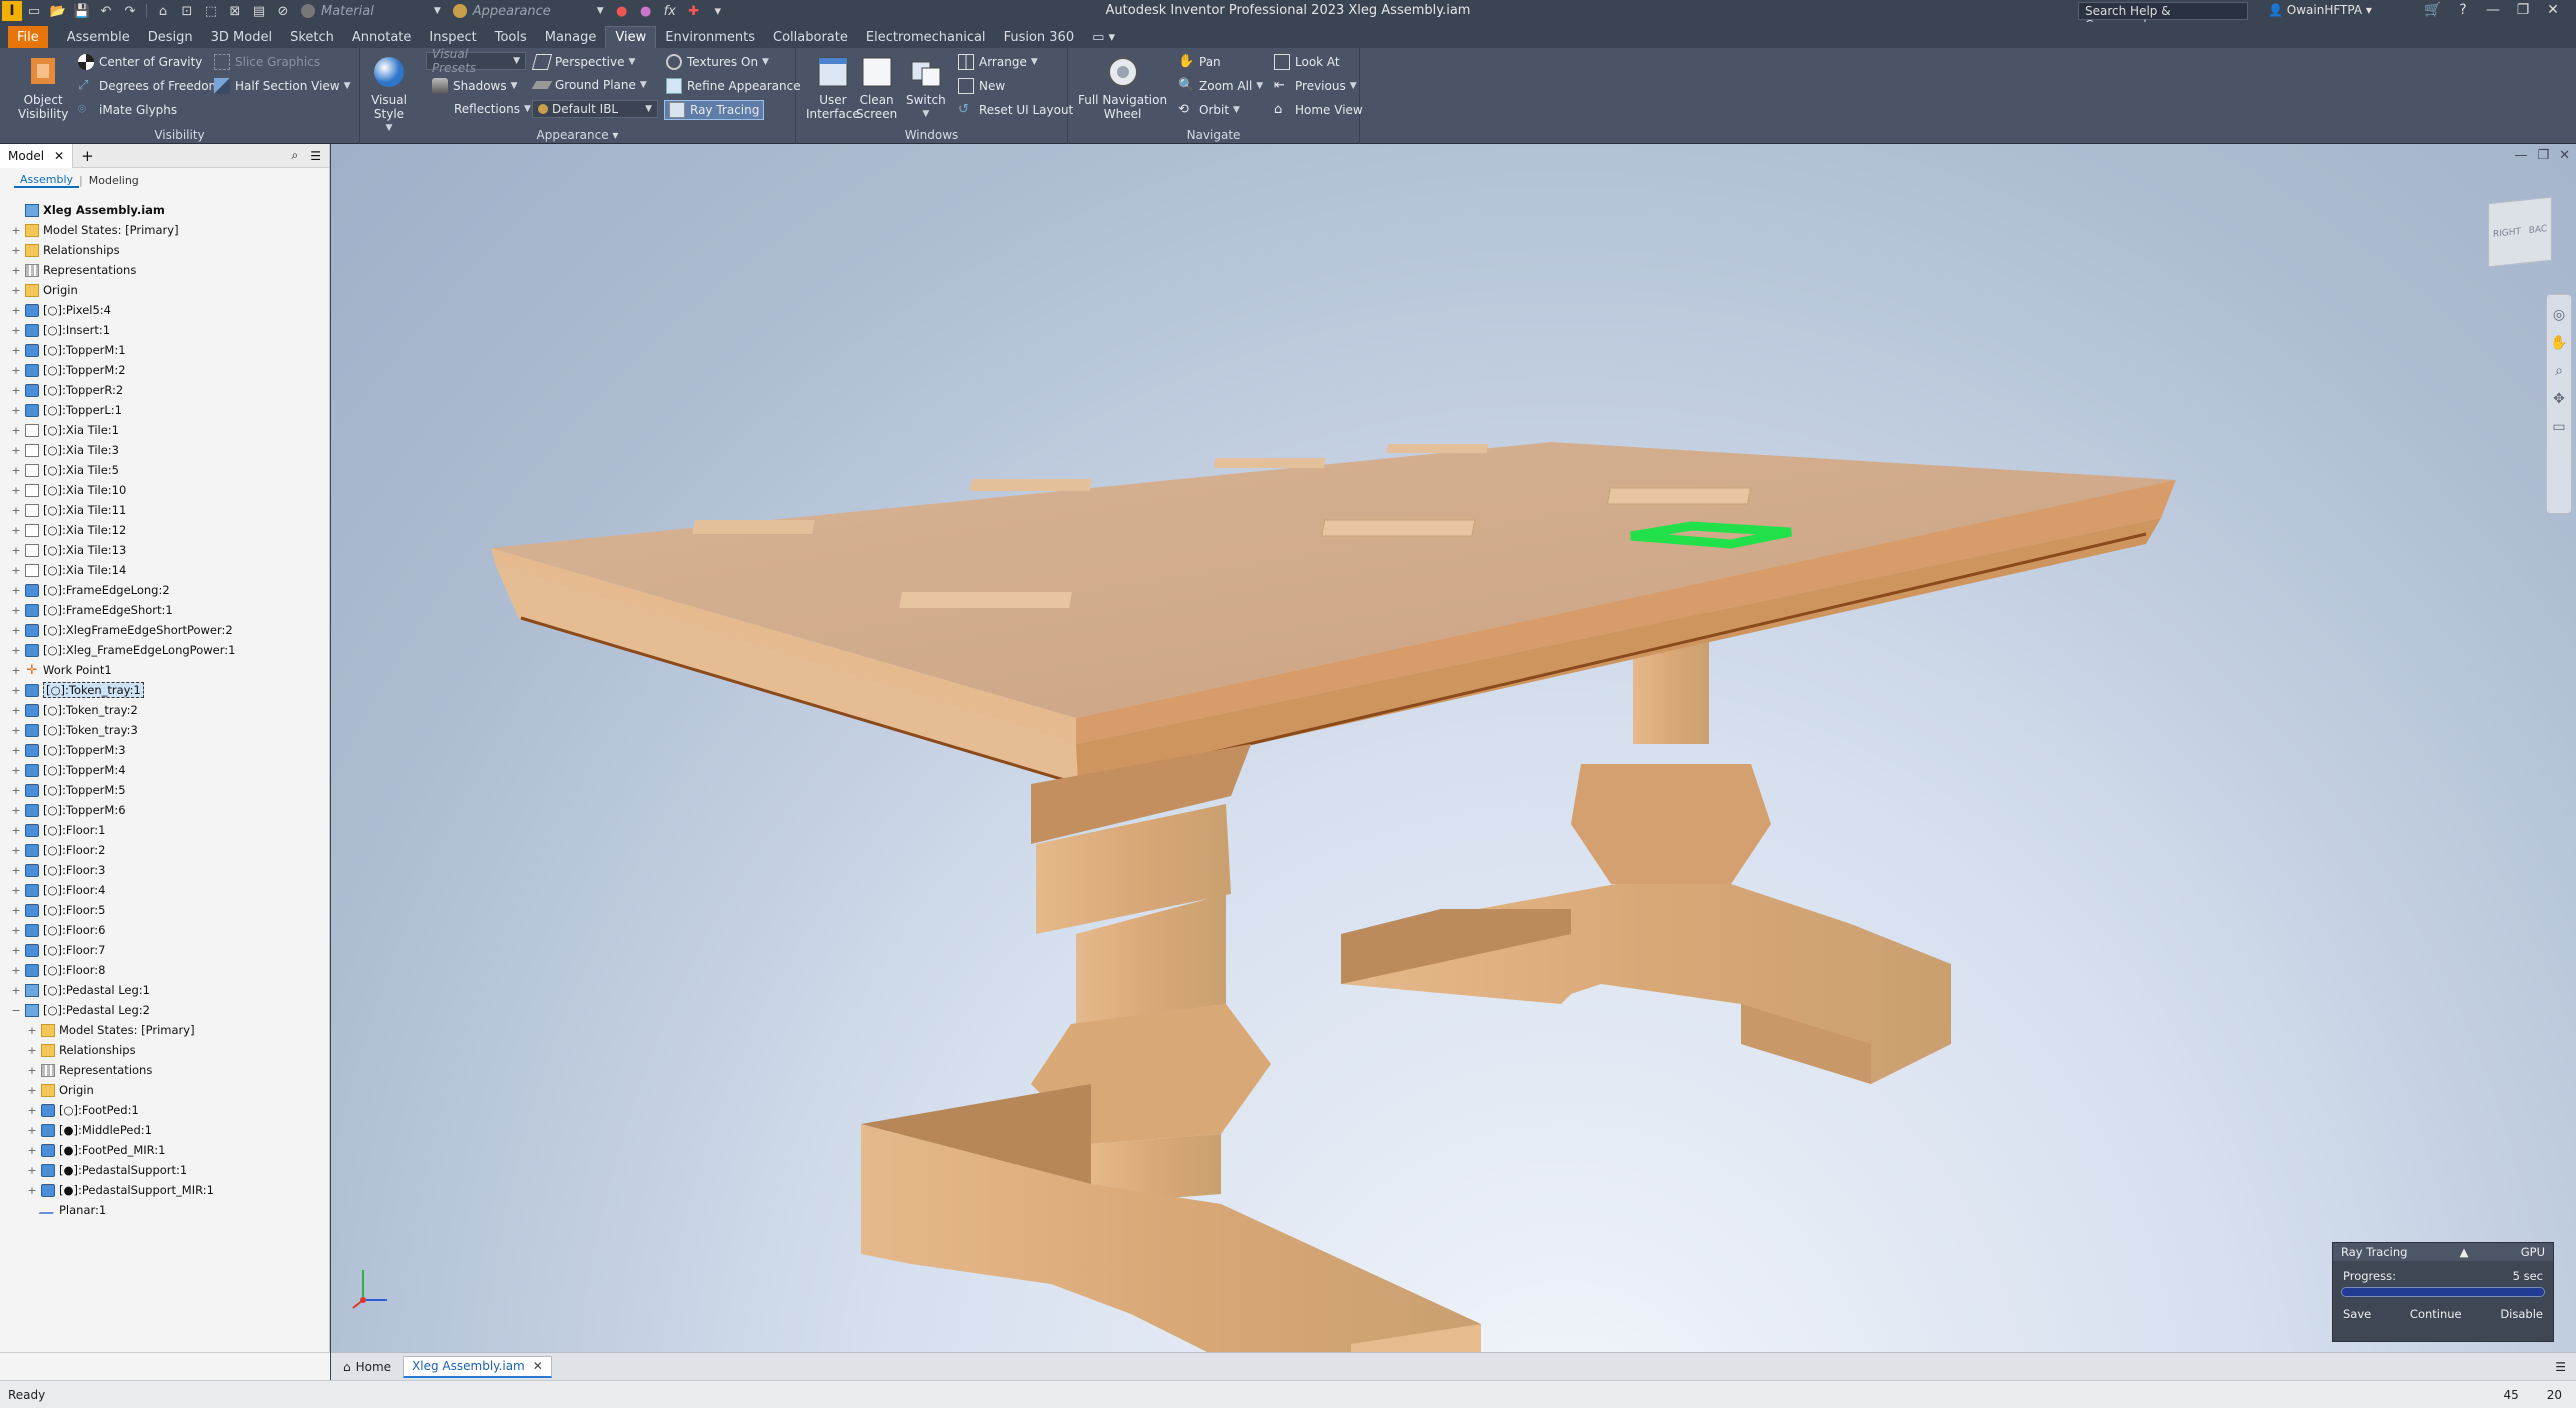  Describe the element at coordinates (120, 1190) in the screenshot. I see `browser-node: + [●]:PedastalSupport_MIR:1` at that location.